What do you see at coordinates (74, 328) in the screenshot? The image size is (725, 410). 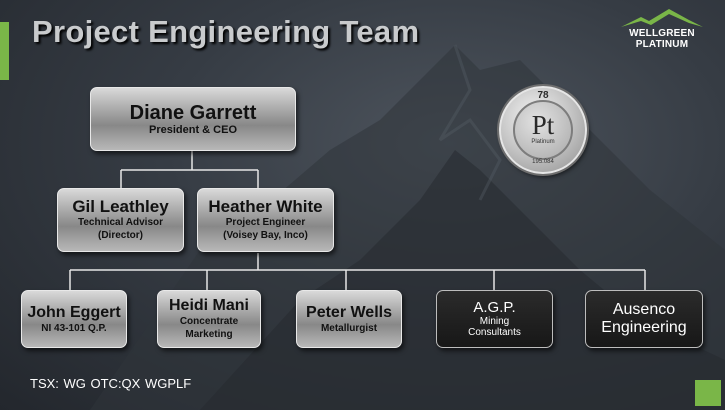 I see `node-role-line-1: NI 43-101 Q.P.` at bounding box center [74, 328].